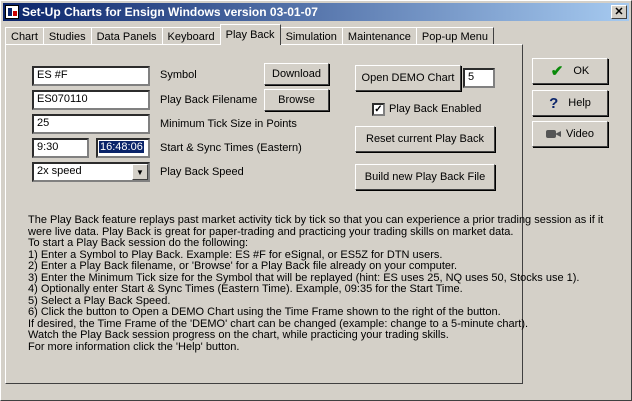  Describe the element at coordinates (178, 75) in the screenshot. I see `symbol-label: Symbol` at that location.